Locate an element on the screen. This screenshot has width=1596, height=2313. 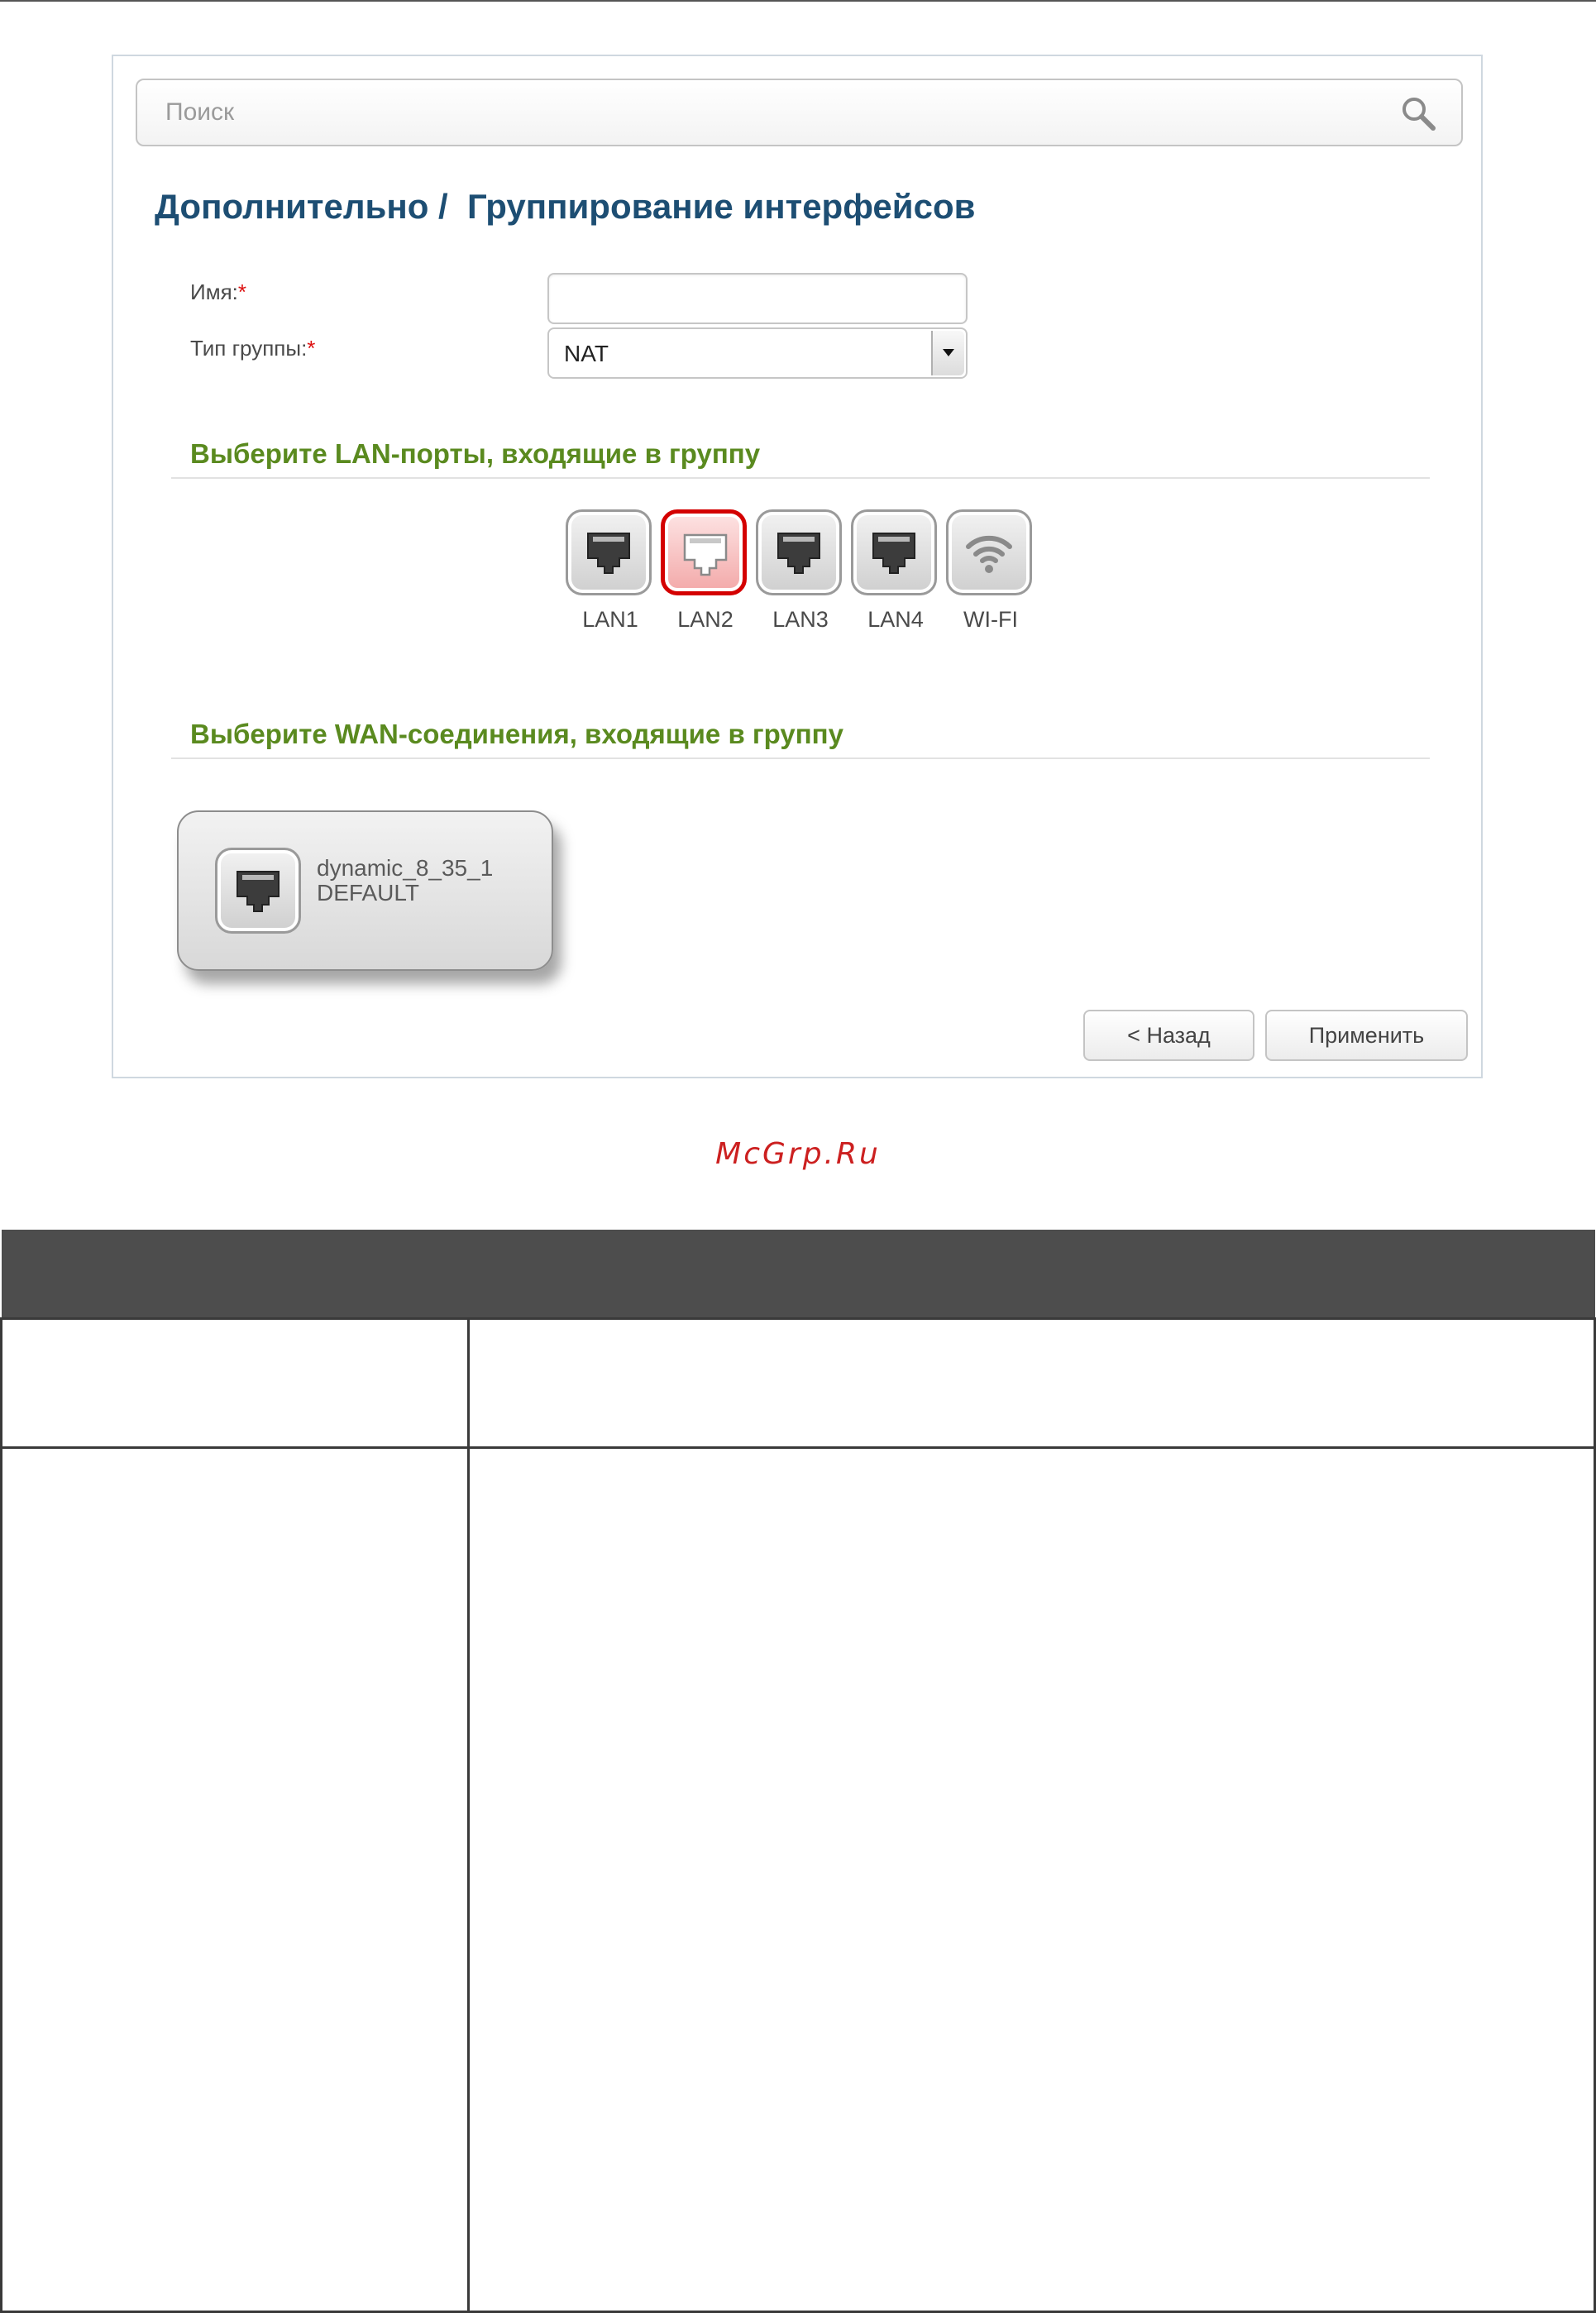
port-lan3: LAN3 is located at coordinates (800, 571).